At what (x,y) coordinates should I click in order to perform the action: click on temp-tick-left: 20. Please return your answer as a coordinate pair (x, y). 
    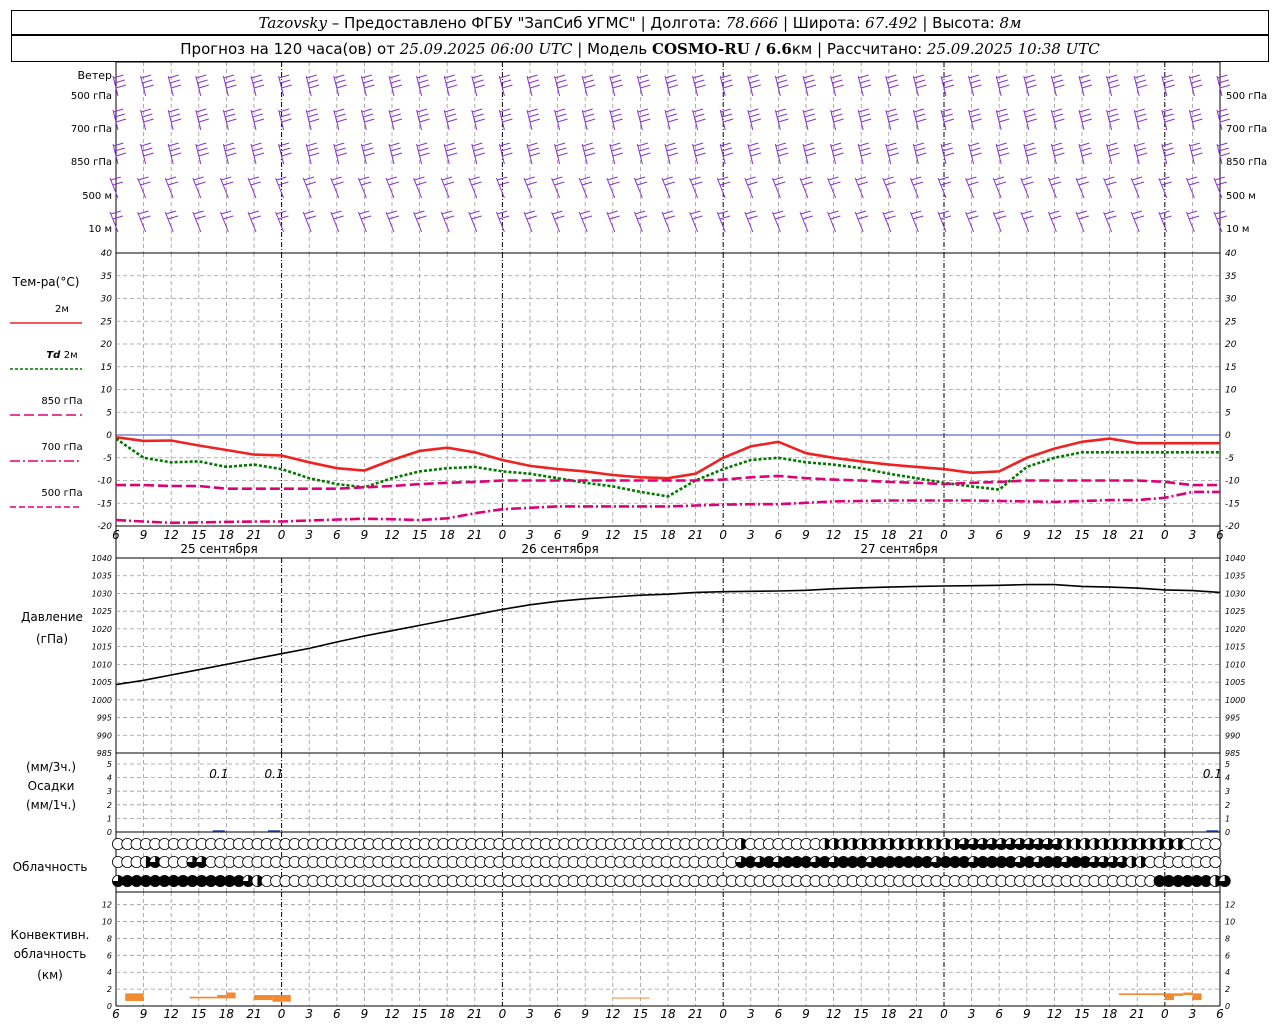
    Looking at the image, I should click on (107, 345).